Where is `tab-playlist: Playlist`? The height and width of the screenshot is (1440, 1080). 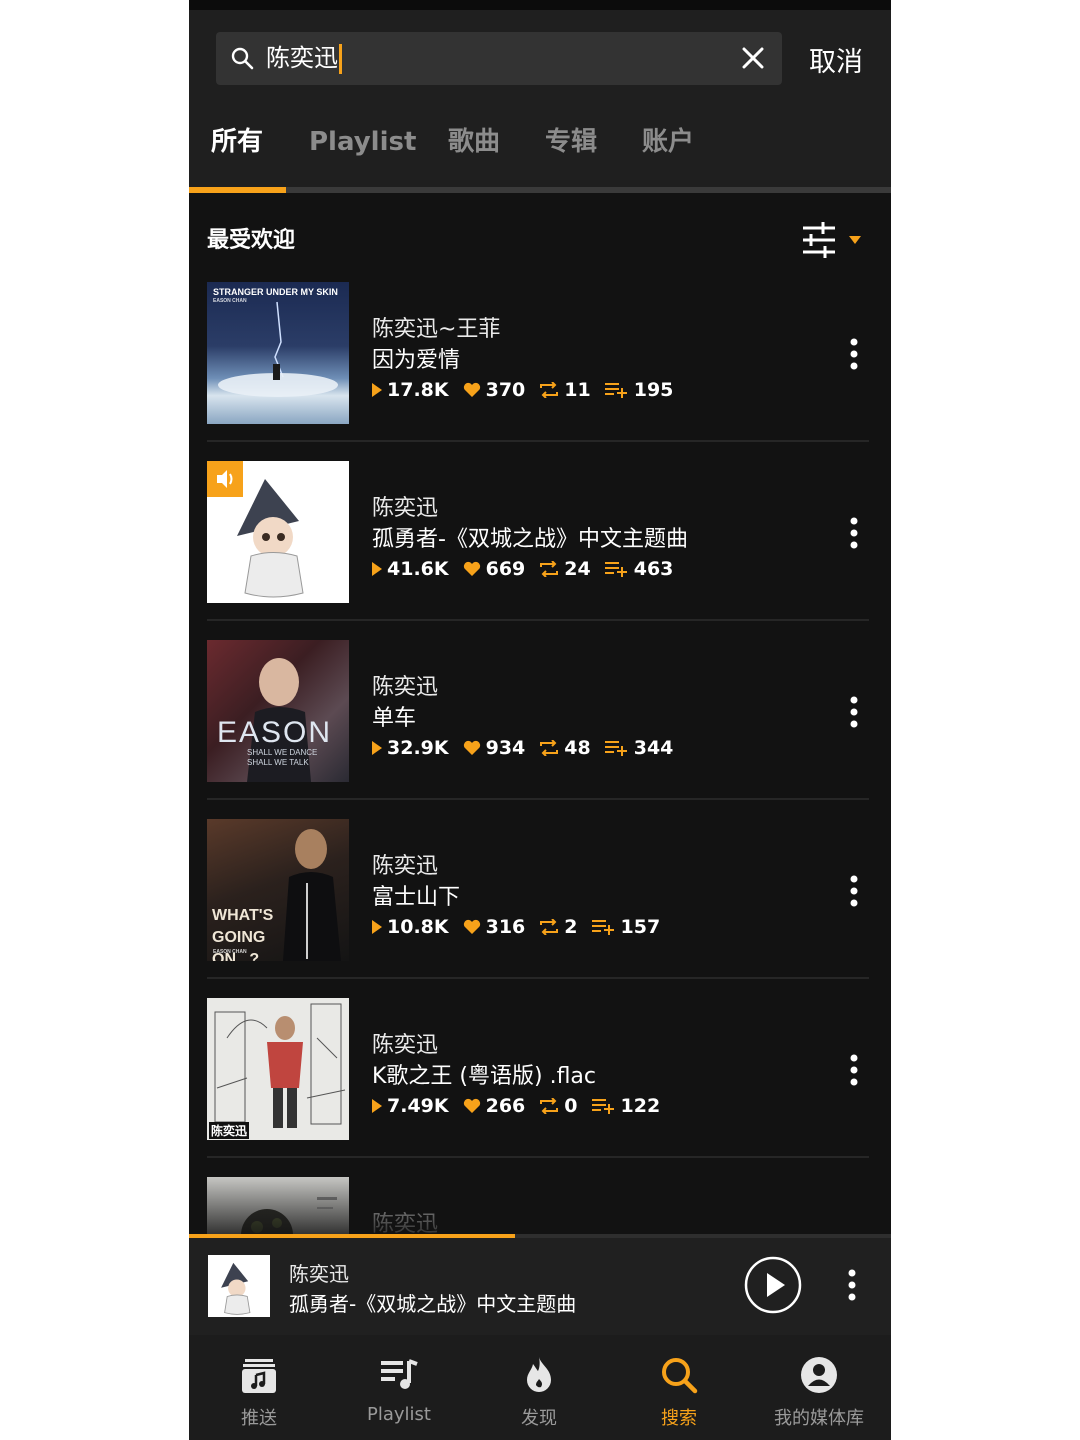 tab-playlist: Playlist is located at coordinates (362, 142).